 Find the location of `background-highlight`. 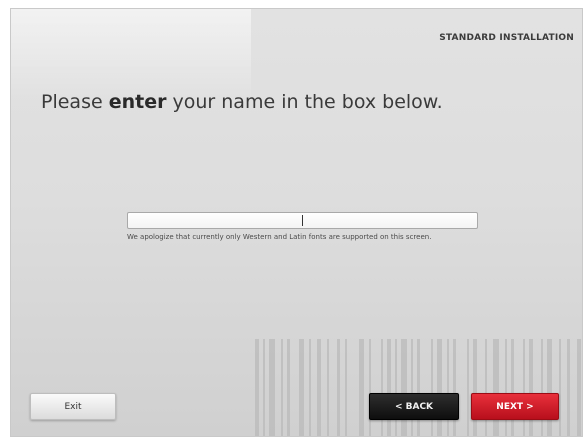

background-highlight is located at coordinates (131, 56).